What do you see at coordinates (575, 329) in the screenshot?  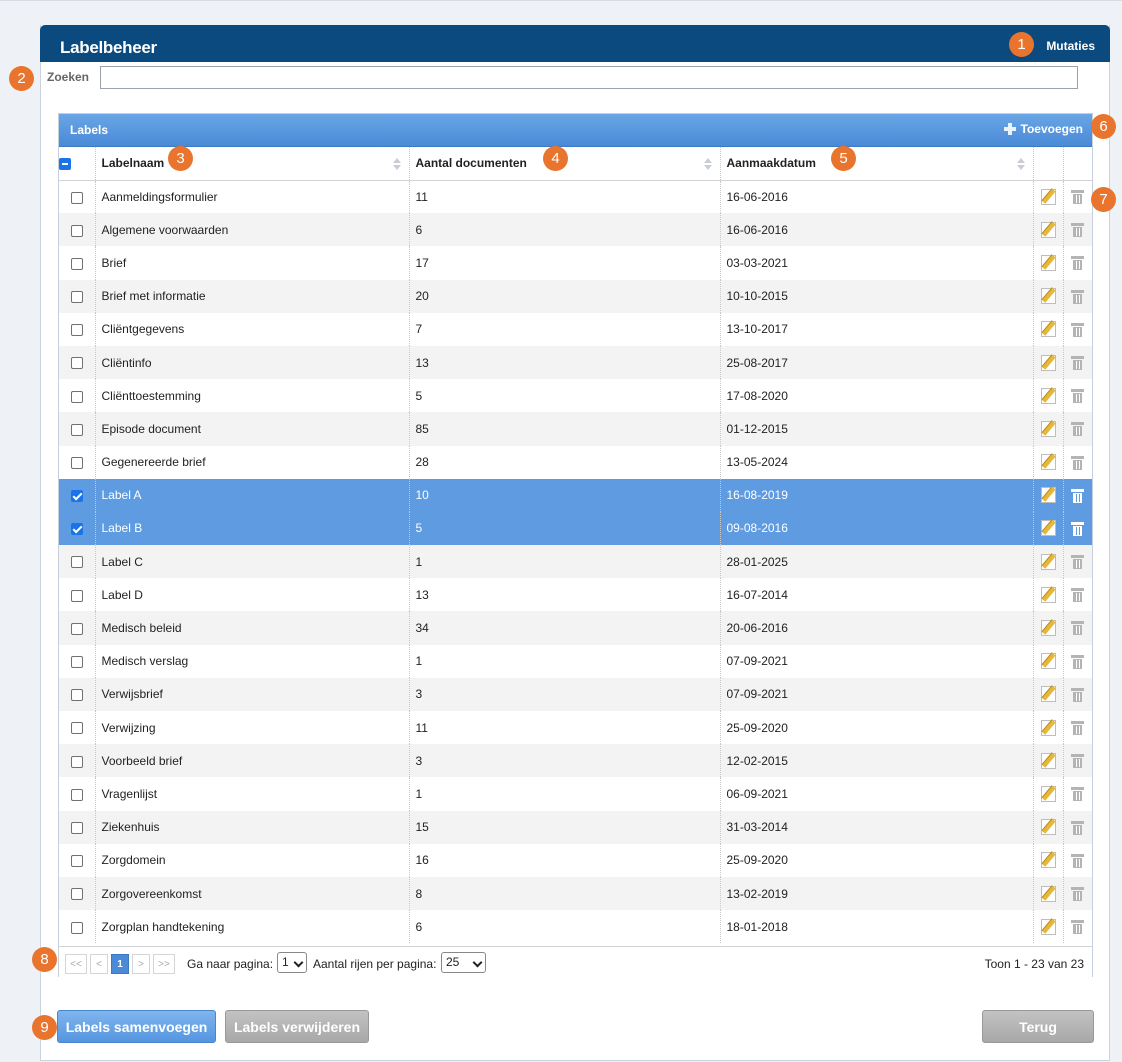 I see `table-row: Cliëntgegevens 7 13-10-2017` at bounding box center [575, 329].